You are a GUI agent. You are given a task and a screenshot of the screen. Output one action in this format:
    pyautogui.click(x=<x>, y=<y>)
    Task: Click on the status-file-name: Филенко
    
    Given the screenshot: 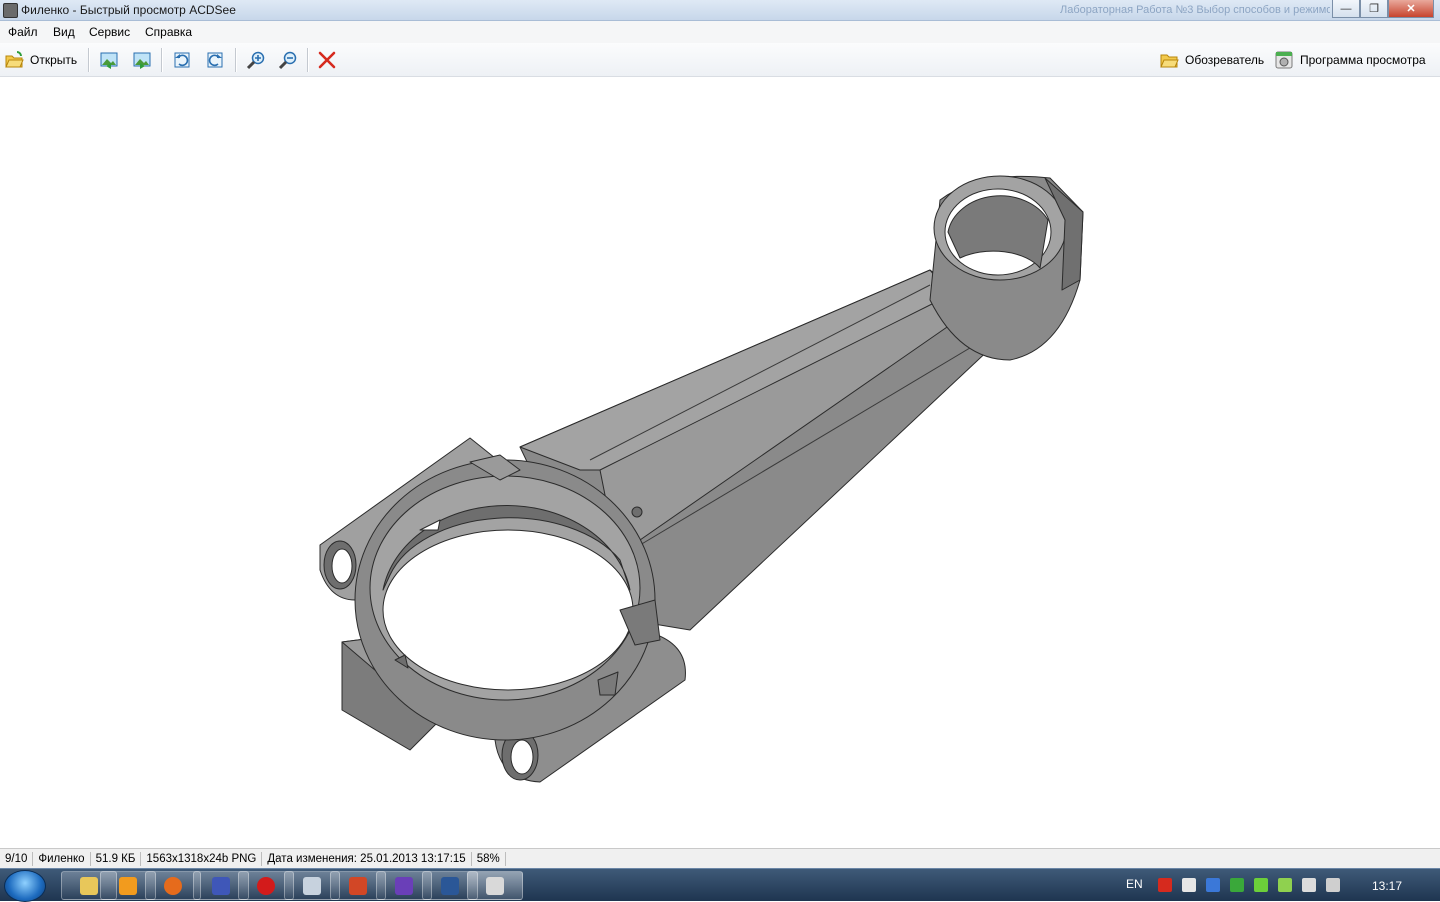 What is the action you would take?
    pyautogui.click(x=62, y=859)
    